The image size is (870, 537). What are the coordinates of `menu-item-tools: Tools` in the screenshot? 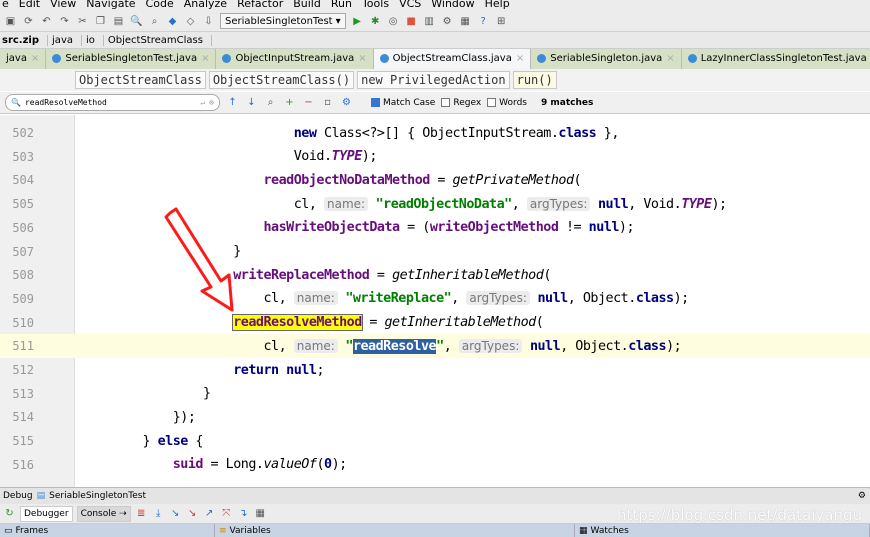 It's located at (375, 4).